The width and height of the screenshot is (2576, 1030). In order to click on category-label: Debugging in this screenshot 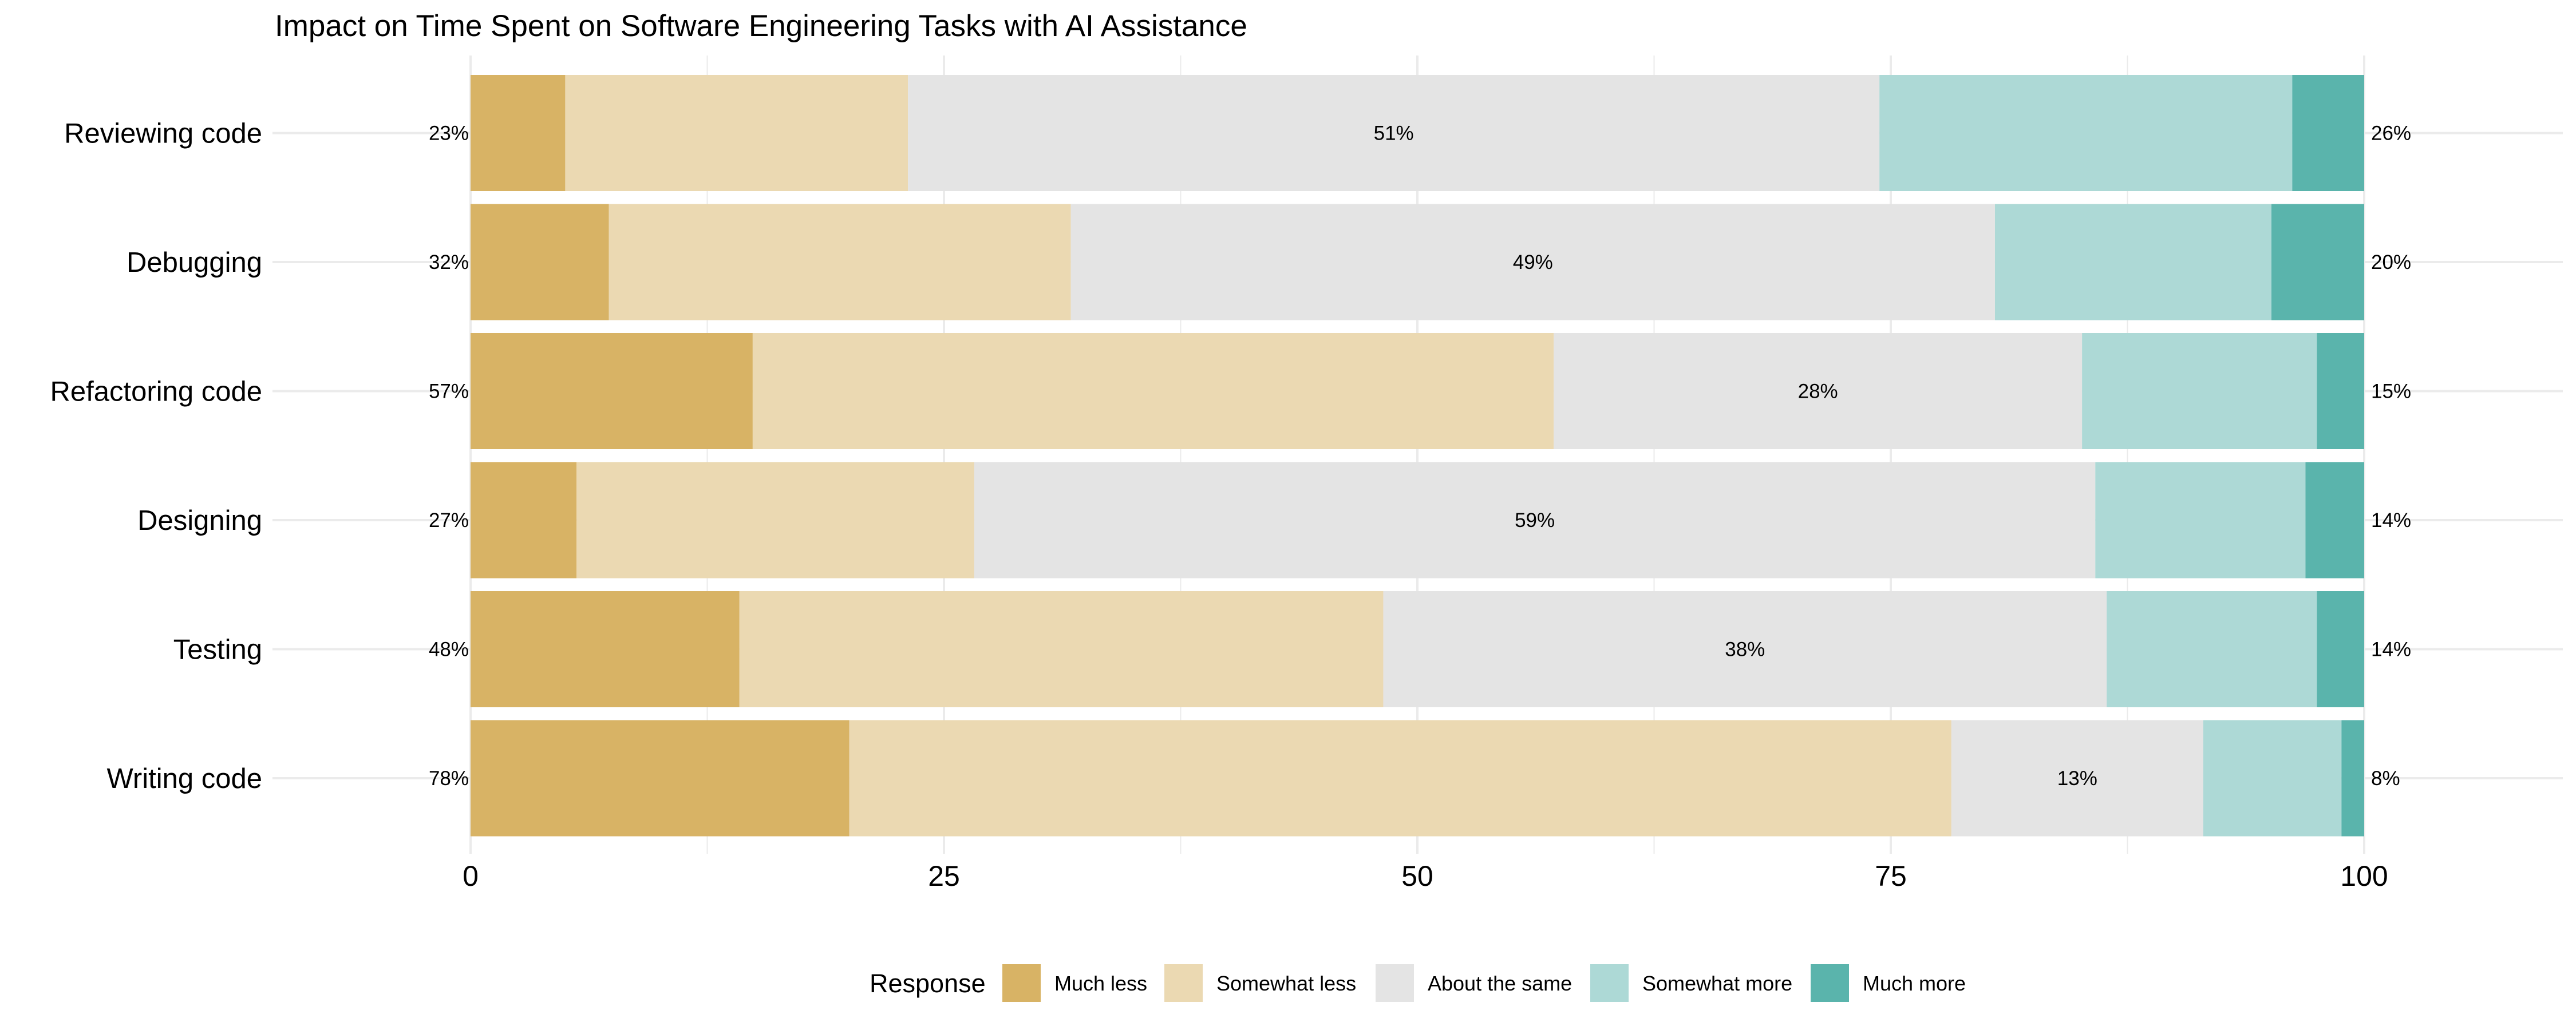, I will do `click(194, 262)`.